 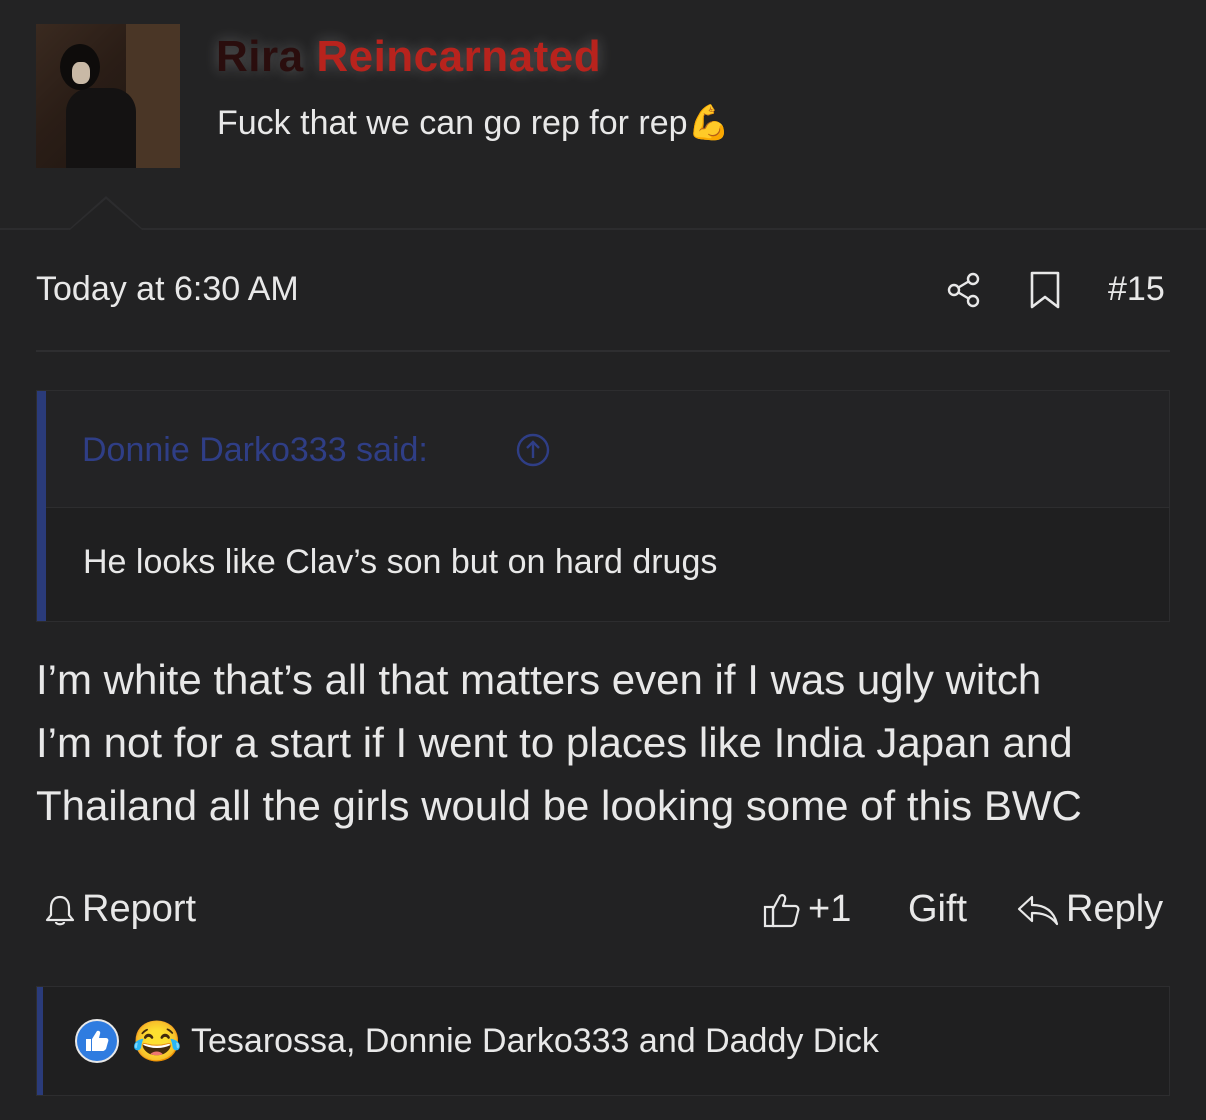 I want to click on like-button: +1, so click(x=806, y=909).